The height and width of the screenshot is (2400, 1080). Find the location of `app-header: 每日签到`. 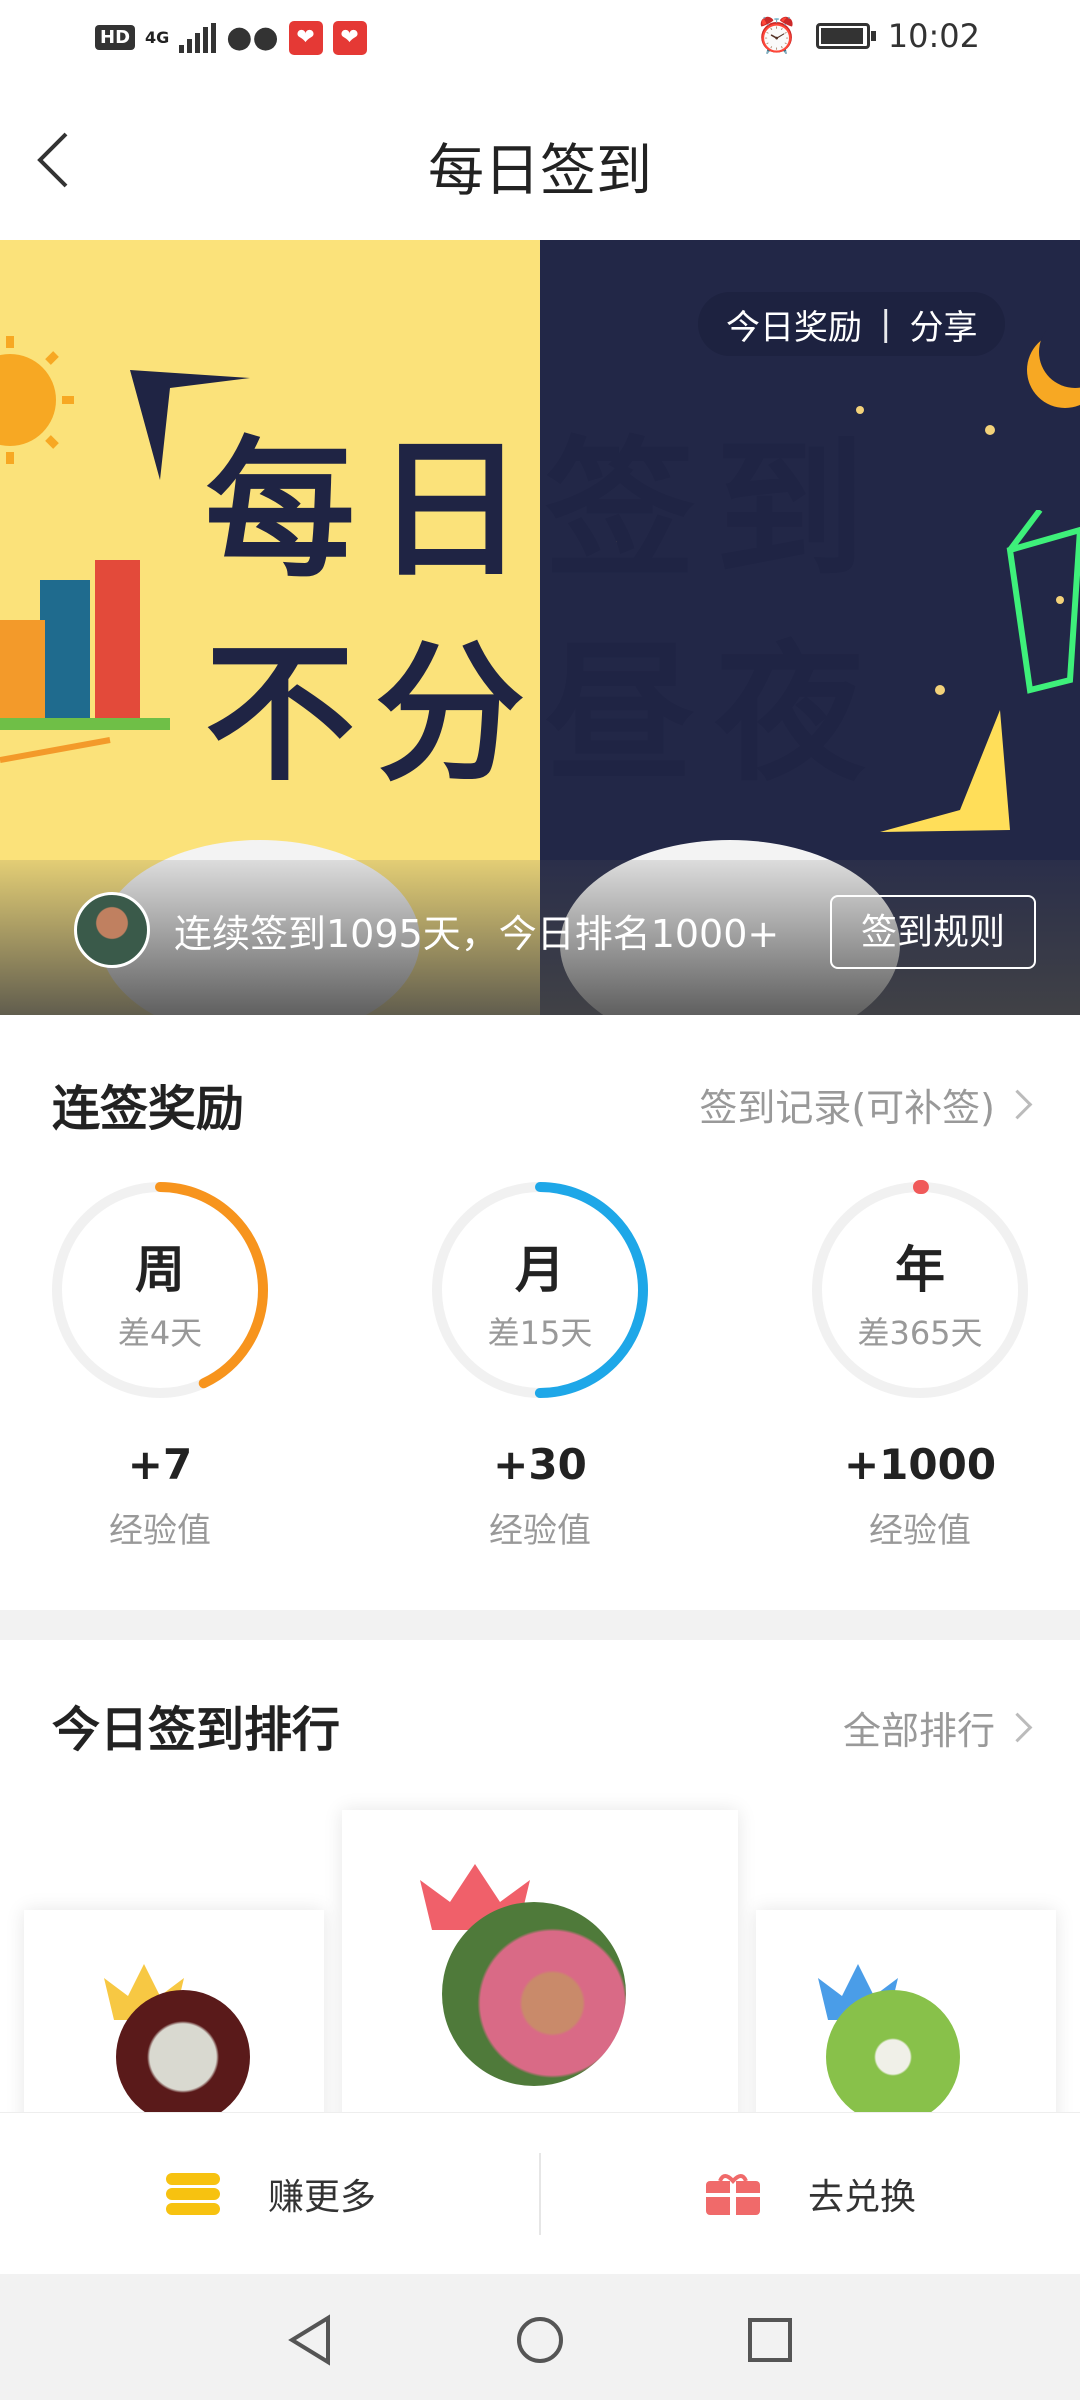

app-header: 每日签到 is located at coordinates (540, 159).